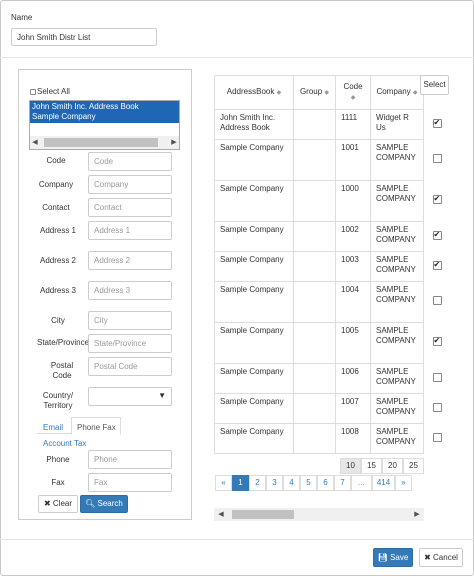  What do you see at coordinates (58, 482) in the screenshot?
I see `fax-label: Fax` at bounding box center [58, 482].